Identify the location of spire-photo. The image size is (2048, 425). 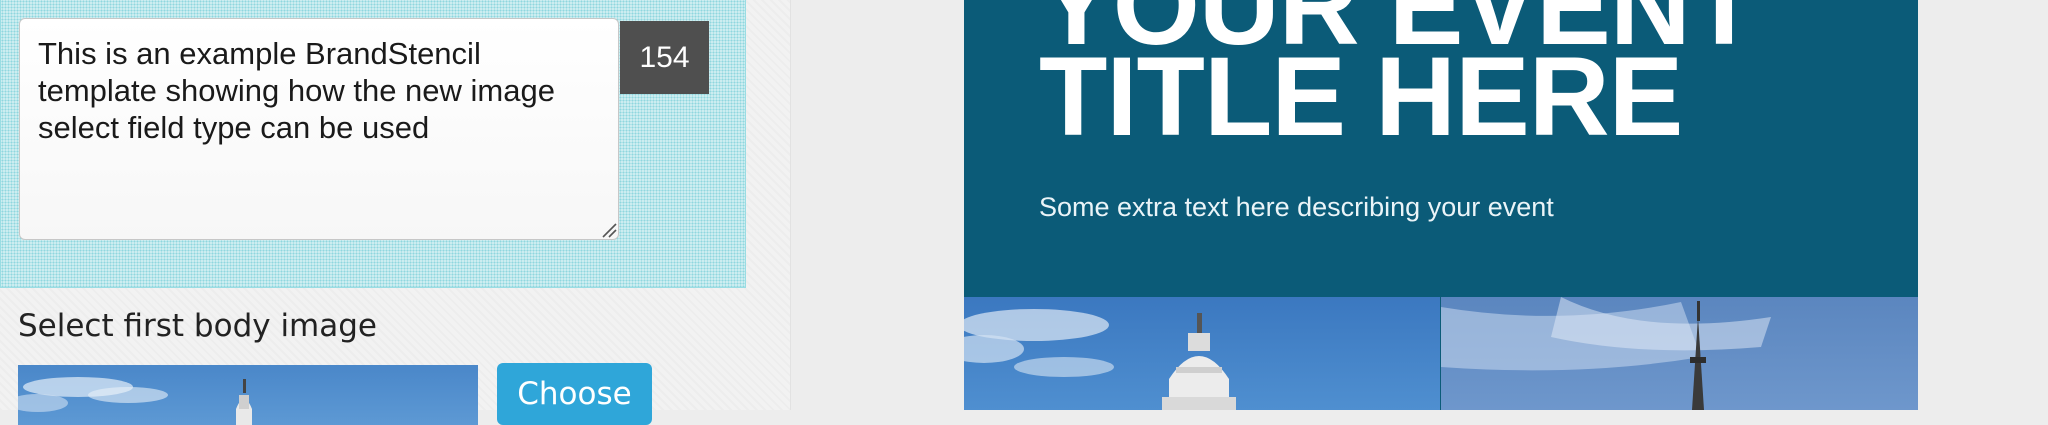
(1679, 353).